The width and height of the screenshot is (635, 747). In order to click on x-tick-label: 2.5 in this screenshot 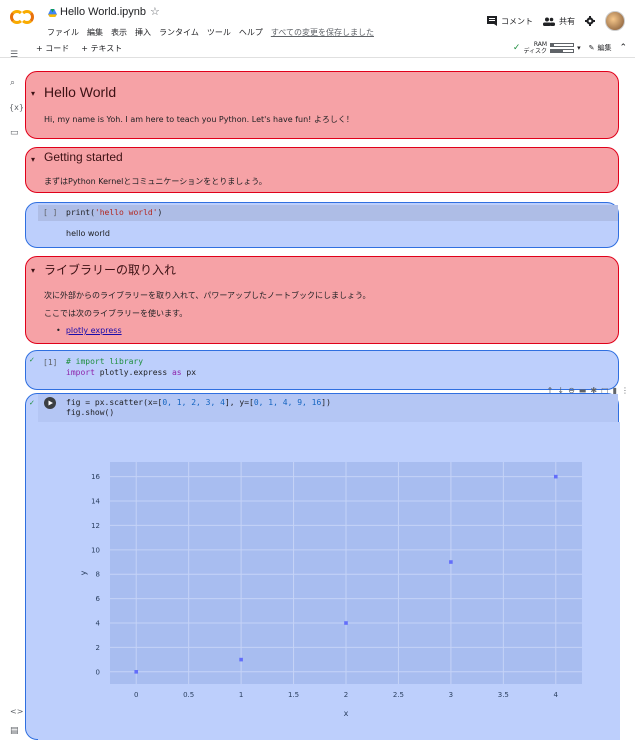, I will do `click(398, 695)`.